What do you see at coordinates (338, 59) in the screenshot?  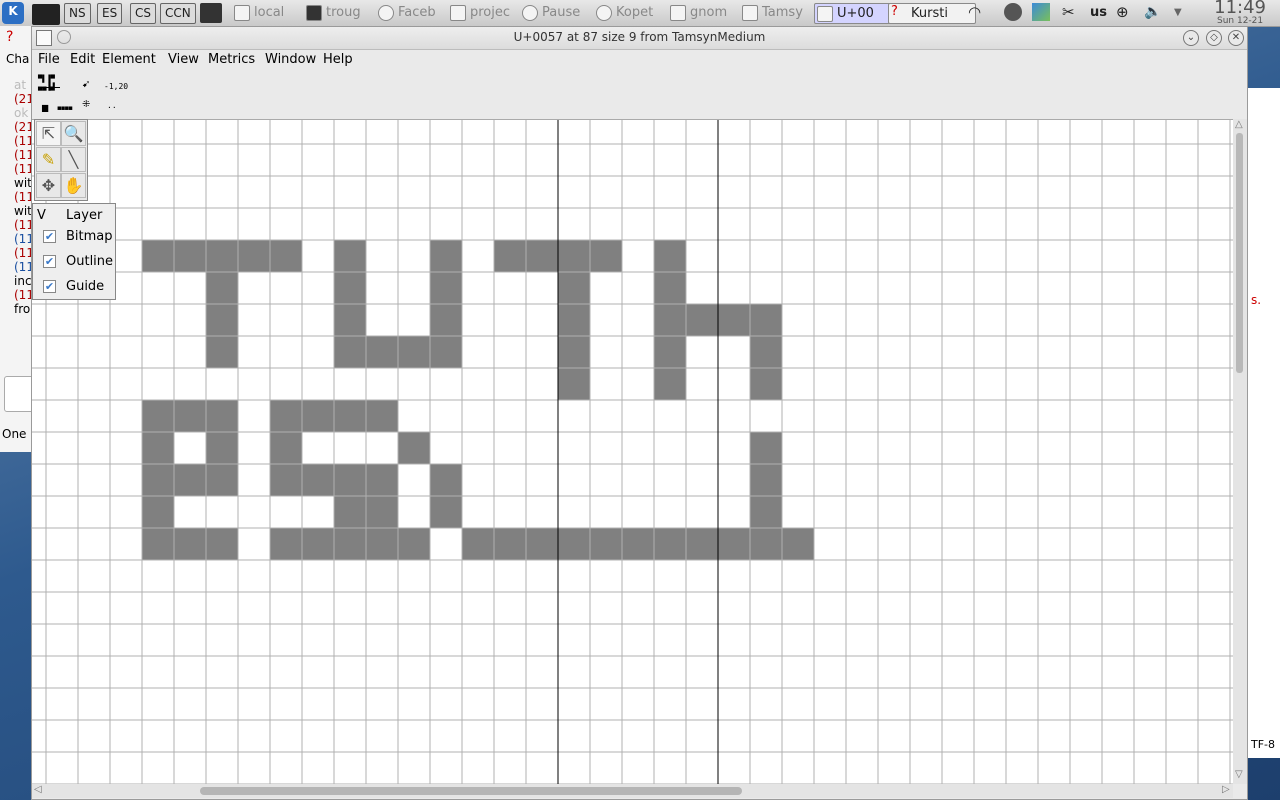 I see `menu-help: Help` at bounding box center [338, 59].